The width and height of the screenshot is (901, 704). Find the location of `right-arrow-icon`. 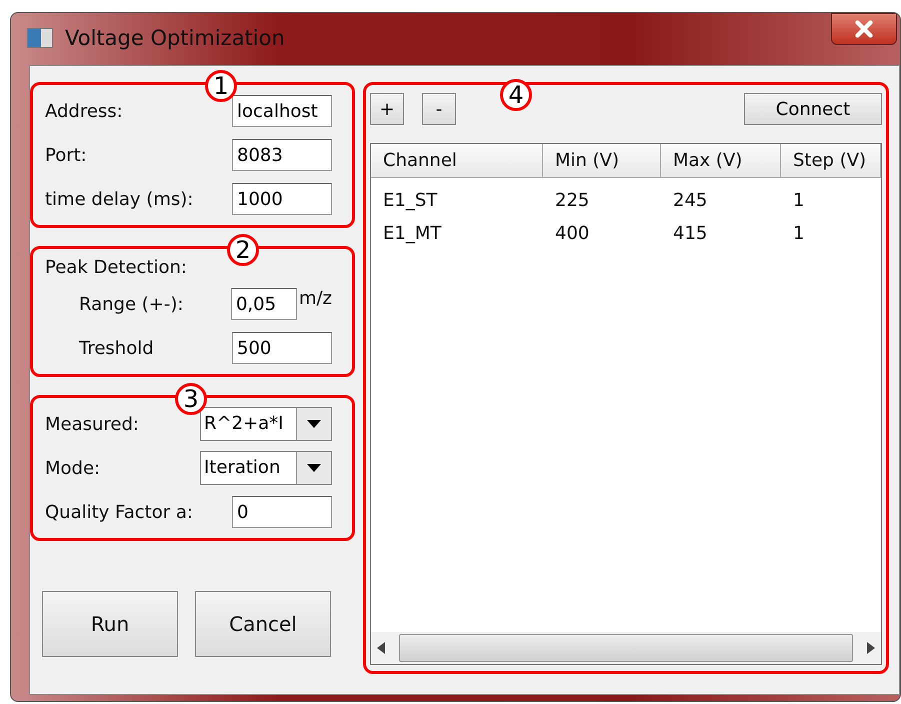

right-arrow-icon is located at coordinates (871, 648).